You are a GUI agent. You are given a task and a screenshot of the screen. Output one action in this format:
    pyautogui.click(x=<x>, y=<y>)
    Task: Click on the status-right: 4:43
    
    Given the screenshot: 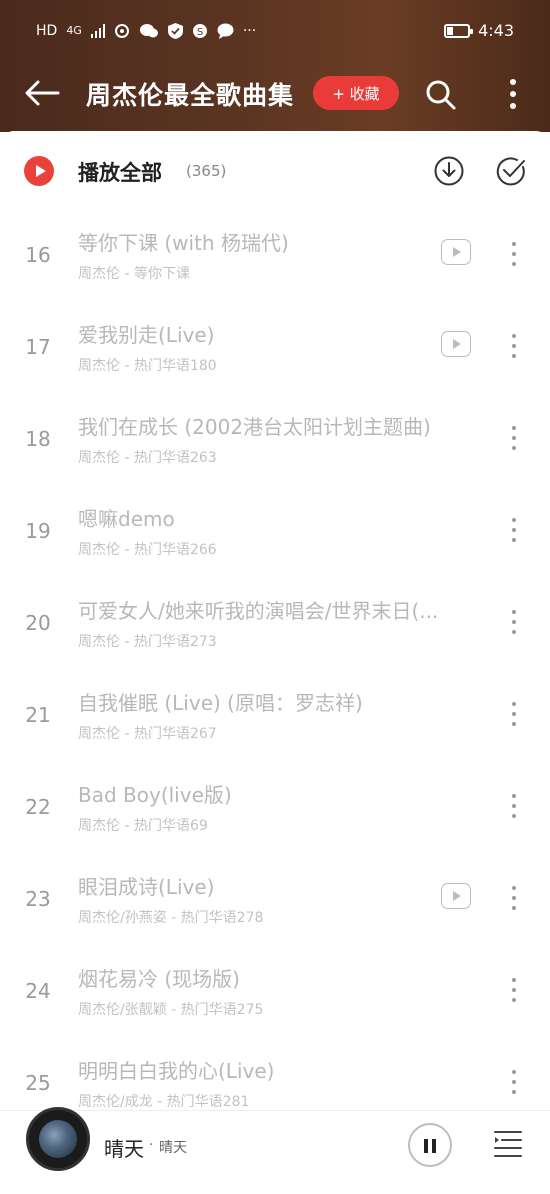 What is the action you would take?
    pyautogui.click(x=479, y=30)
    